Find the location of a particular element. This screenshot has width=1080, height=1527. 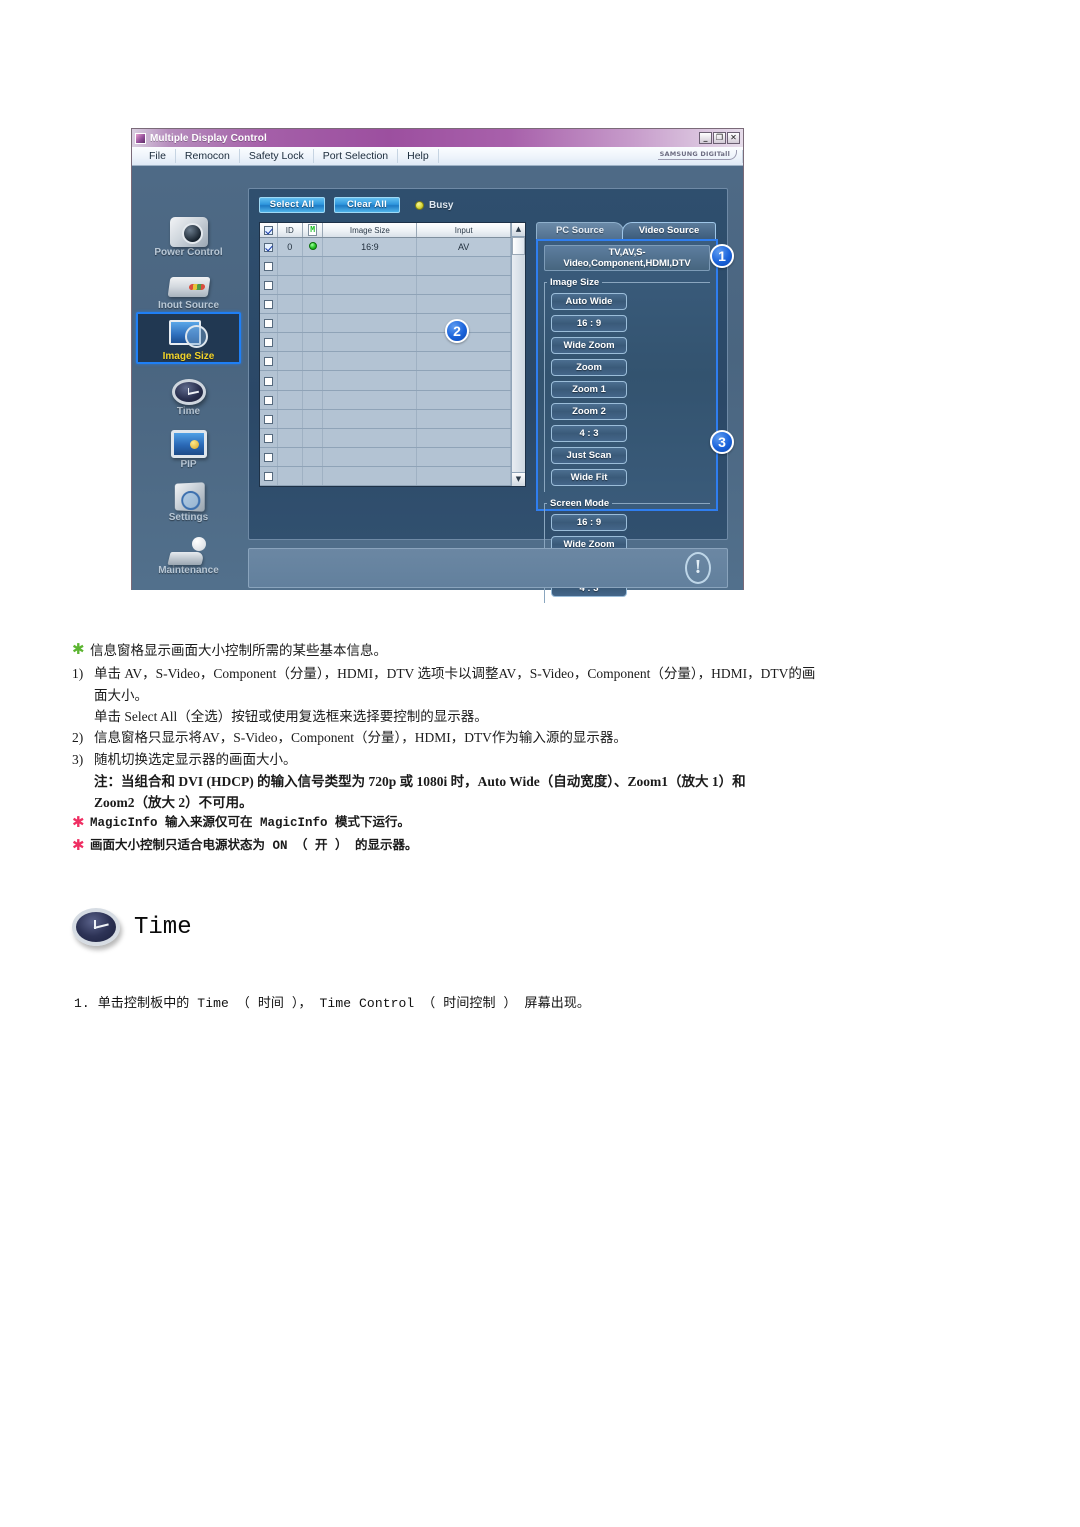

header-image-size: Image Size is located at coordinates (370, 230).